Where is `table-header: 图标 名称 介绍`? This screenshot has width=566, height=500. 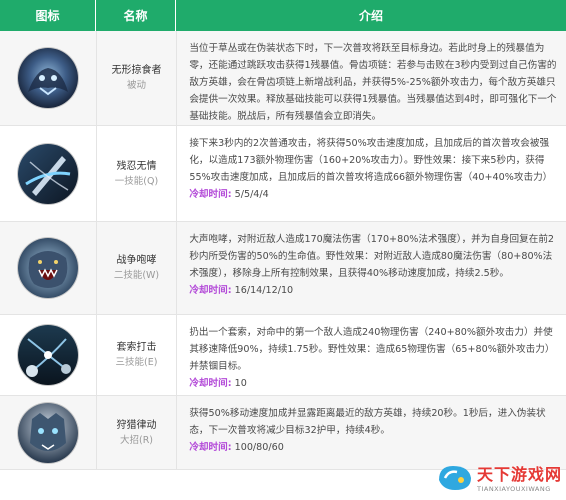 table-header: 图标 名称 介绍 is located at coordinates (283, 15).